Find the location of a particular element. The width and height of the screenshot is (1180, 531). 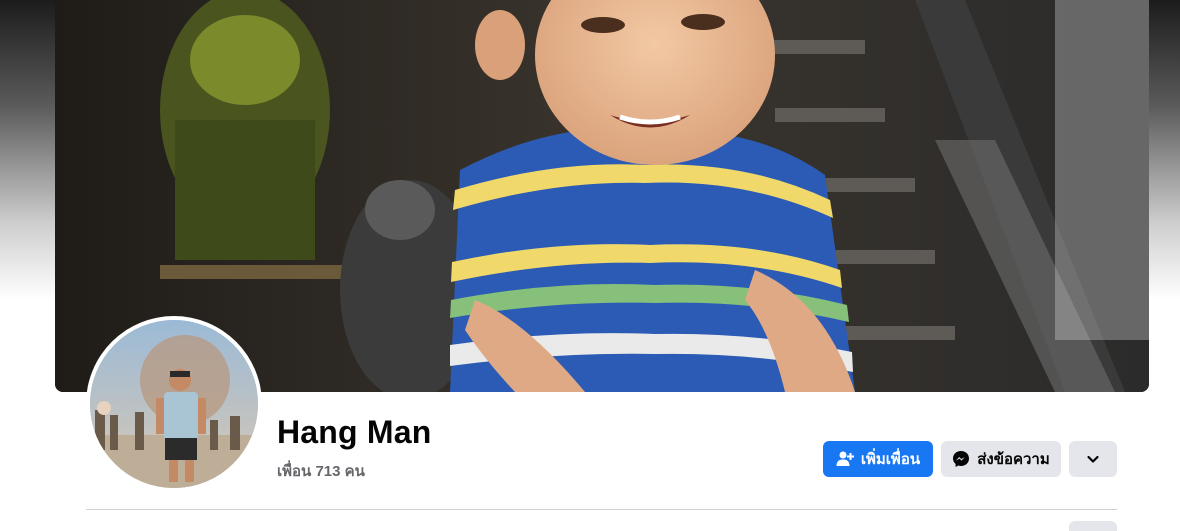

add-friend-label: เพิ่มเพื่อน is located at coordinates (890, 459).